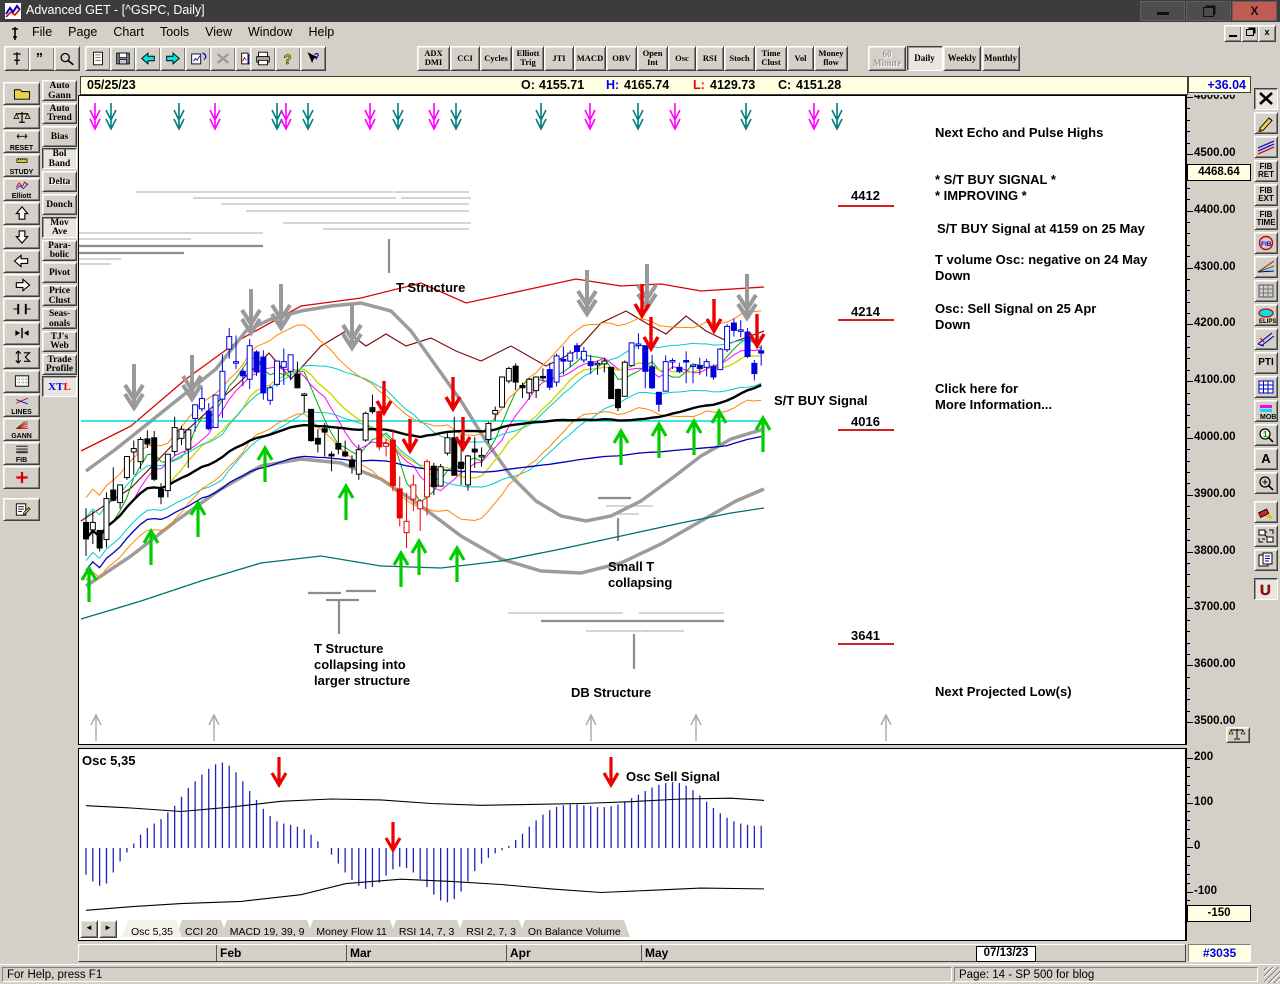 The height and width of the screenshot is (984, 1280). I want to click on study-price-clust-button: Price Clust, so click(59, 296).